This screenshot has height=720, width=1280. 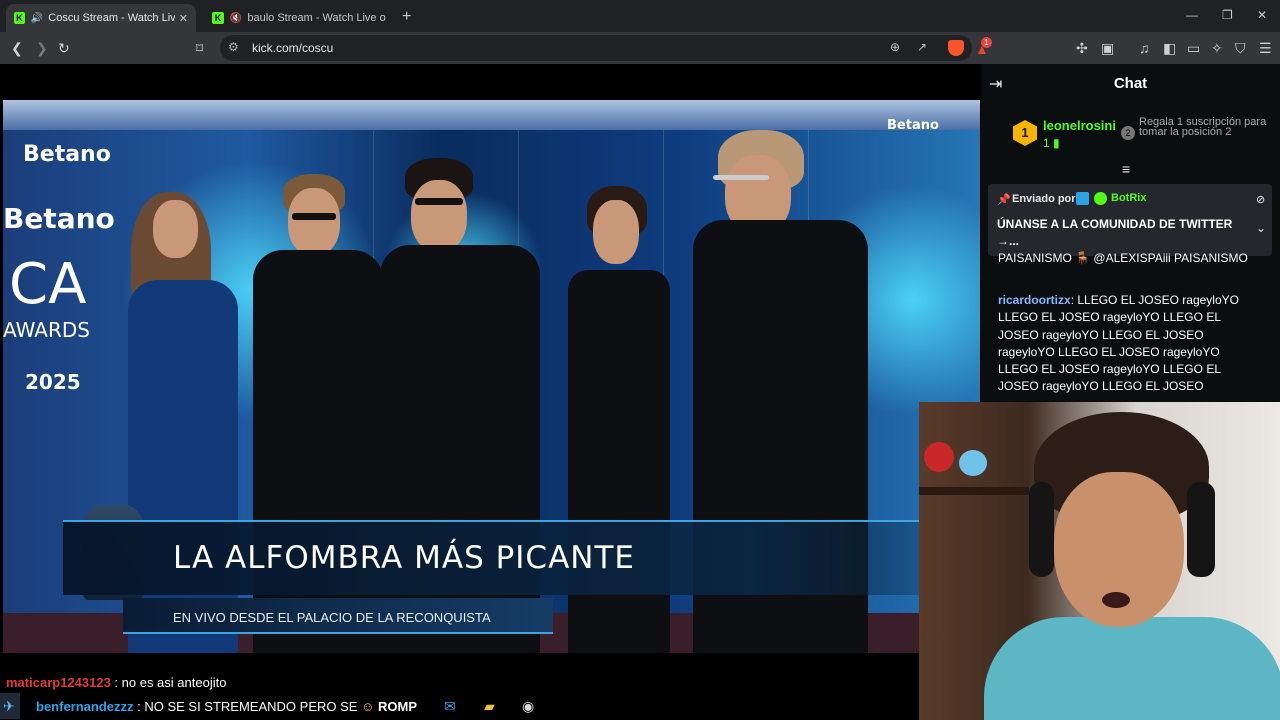 I want to click on close-icon: ✕, so click(x=183, y=18).